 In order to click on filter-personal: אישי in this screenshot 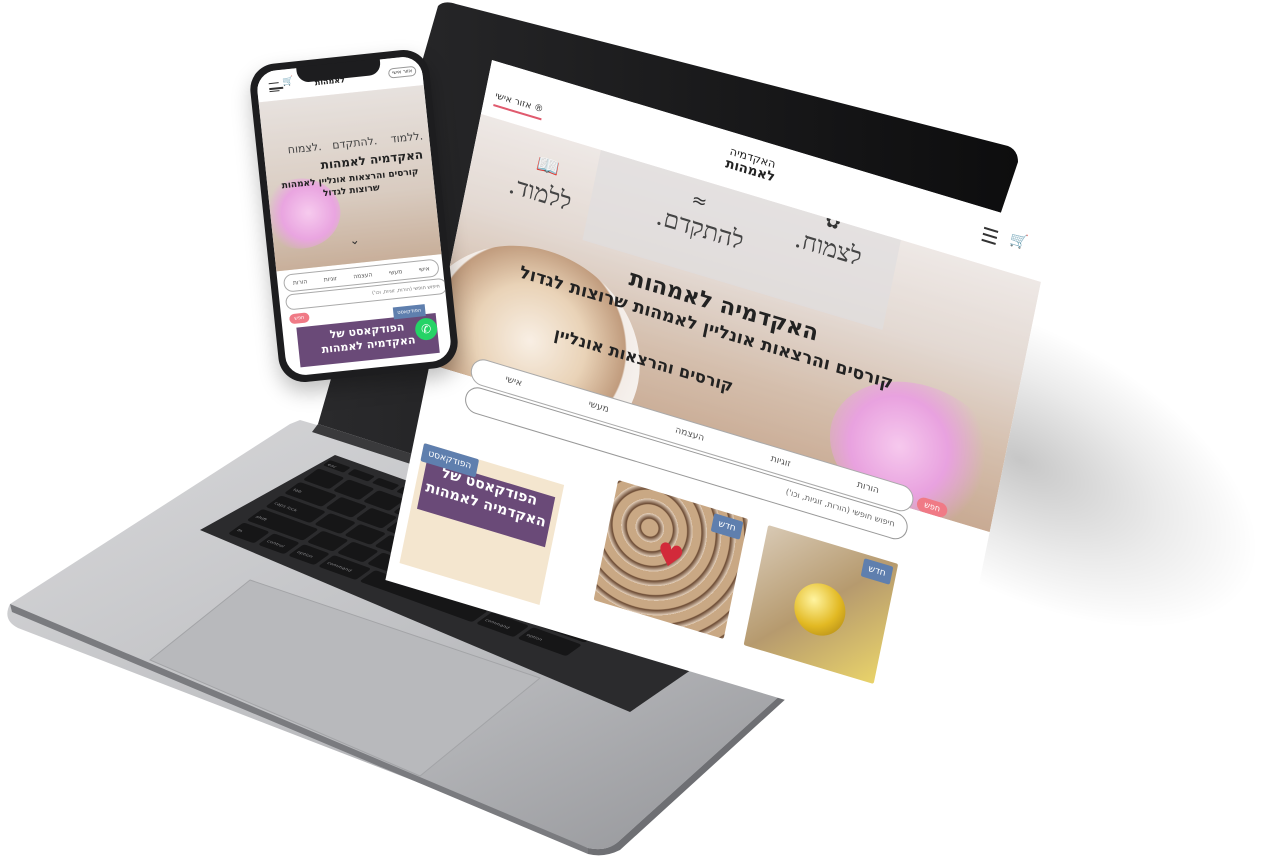, I will do `click(513, 381)`.